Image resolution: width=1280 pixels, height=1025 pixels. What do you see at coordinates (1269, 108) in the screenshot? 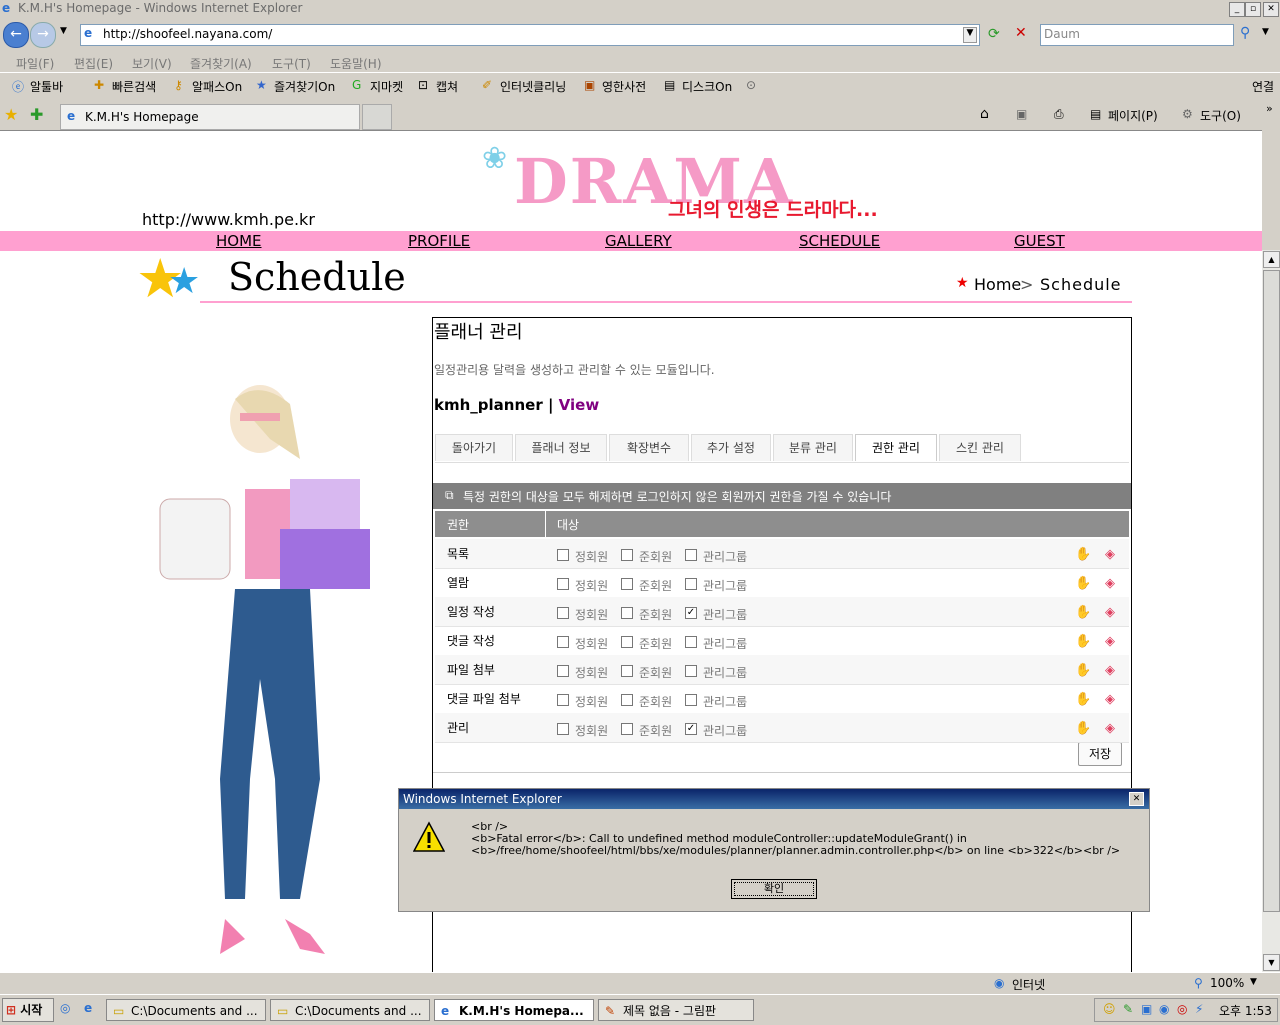
I see `chevron-more-icon: »` at bounding box center [1269, 108].